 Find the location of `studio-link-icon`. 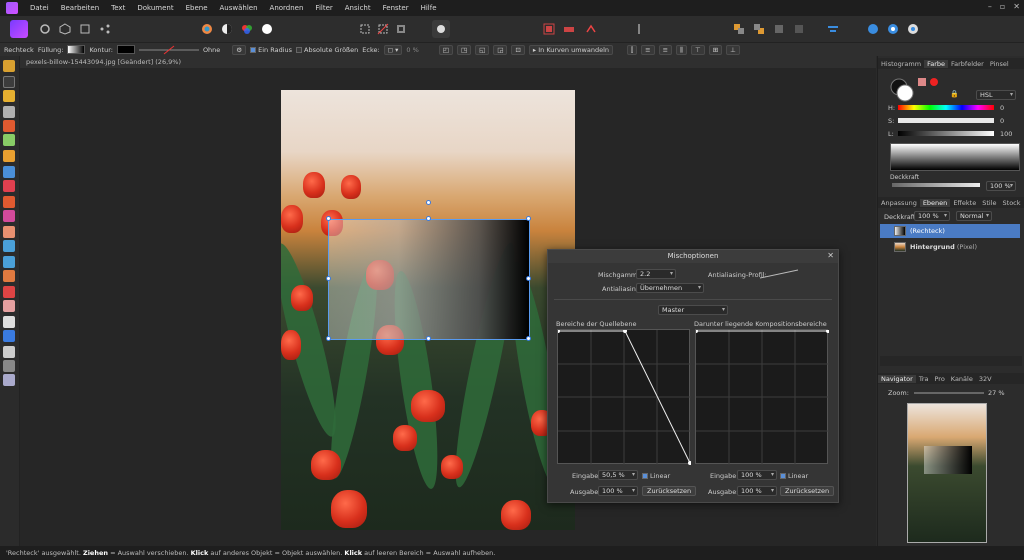

studio-link-icon is located at coordinates (893, 29).